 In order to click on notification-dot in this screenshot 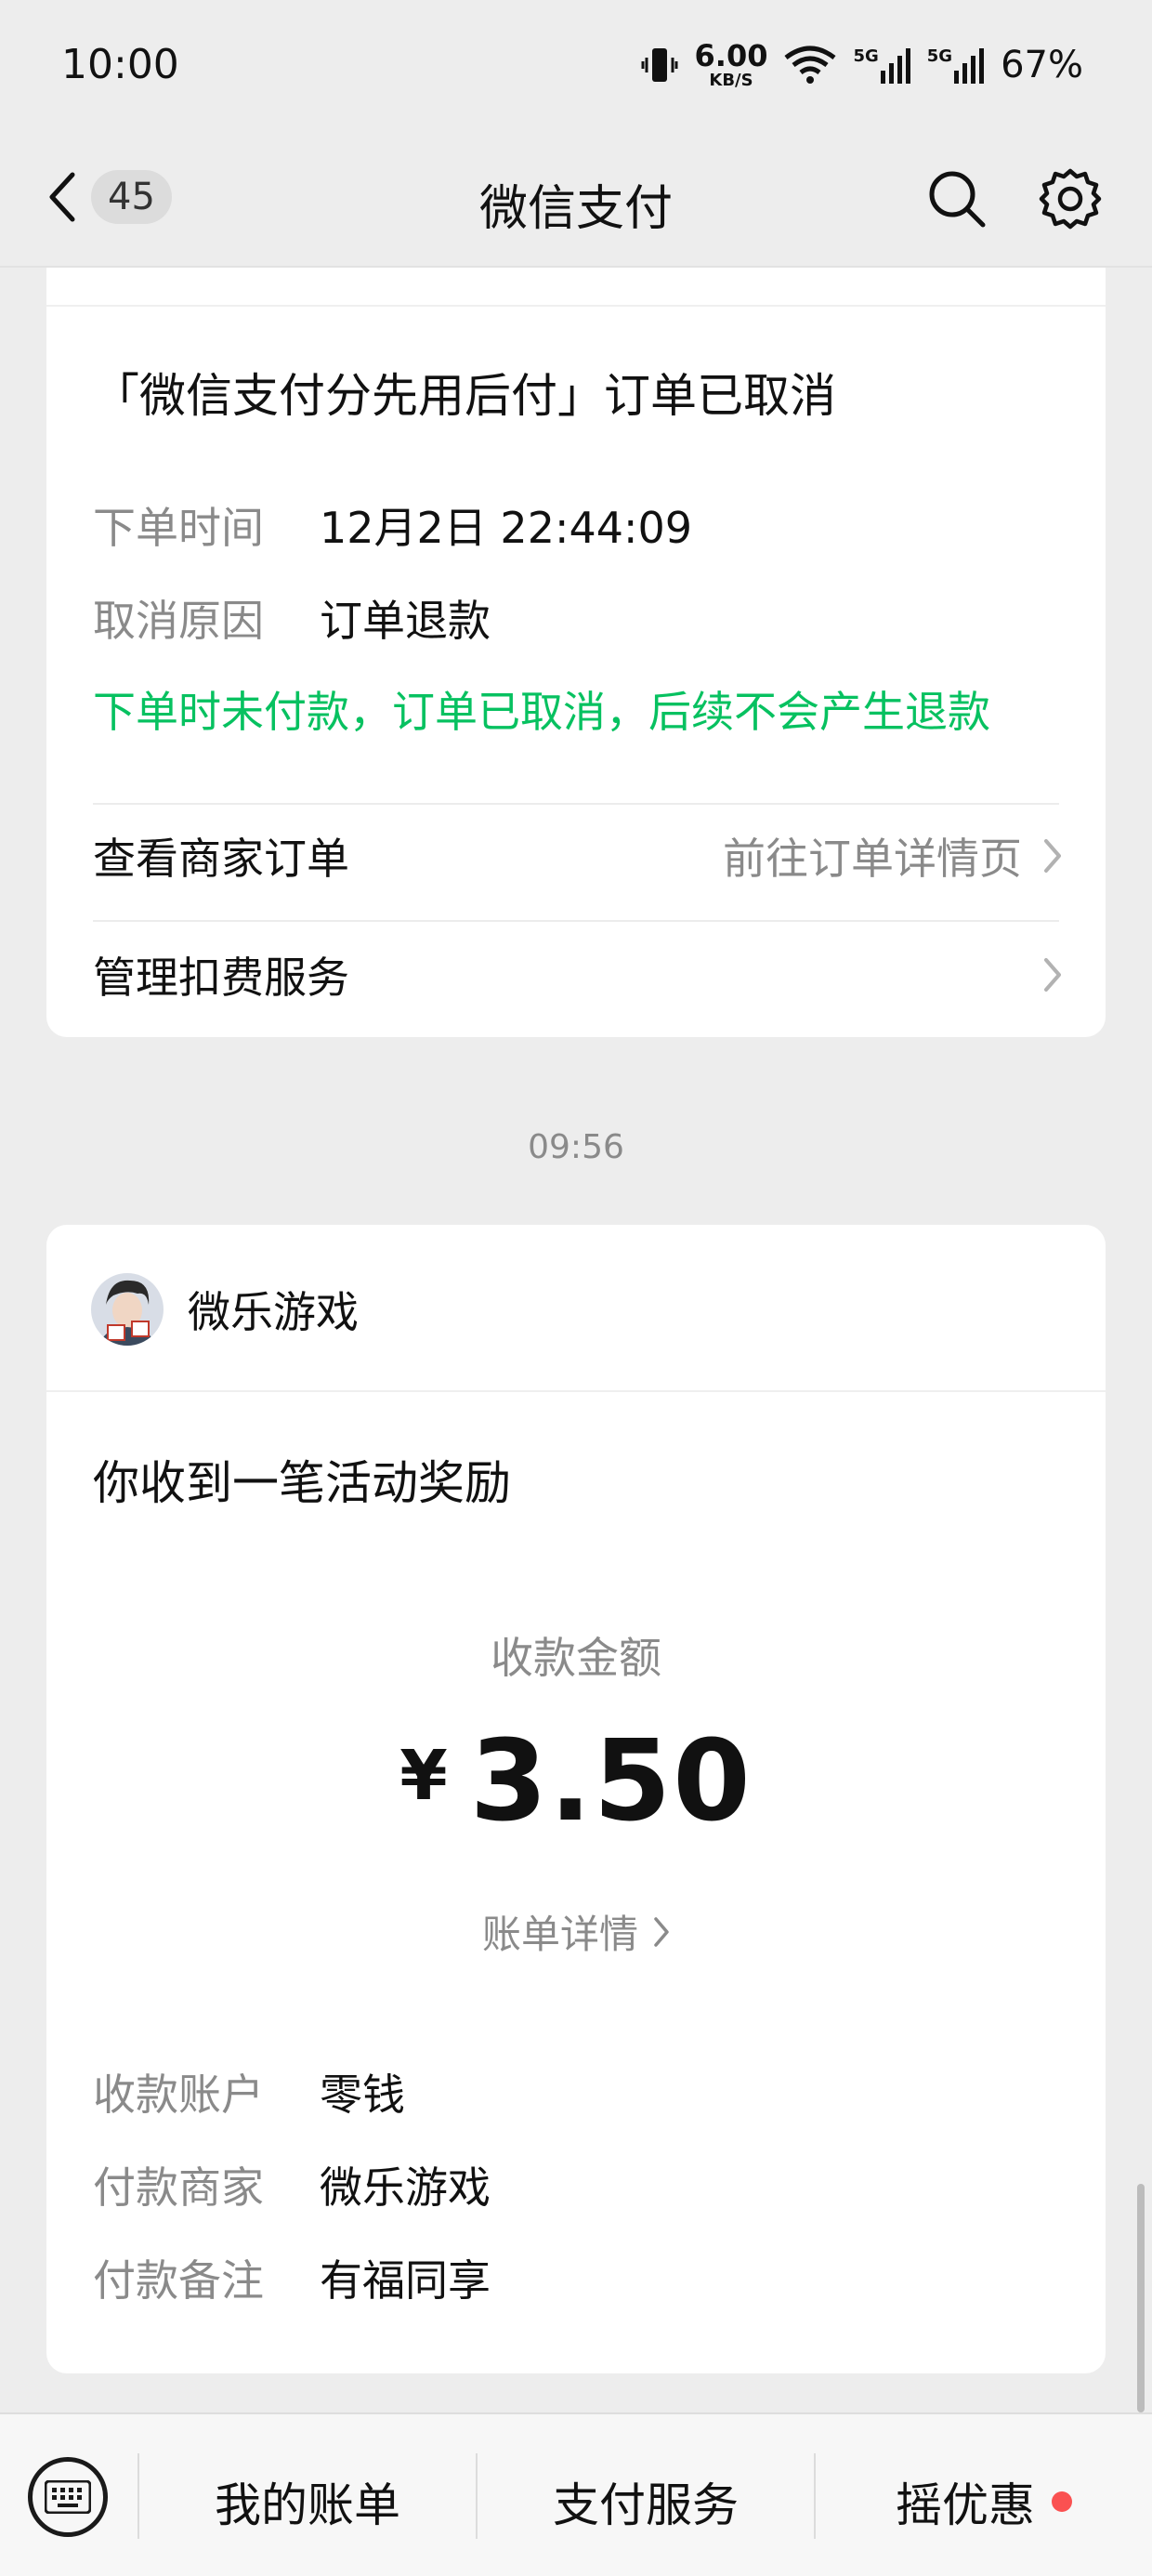, I will do `click(1062, 2501)`.